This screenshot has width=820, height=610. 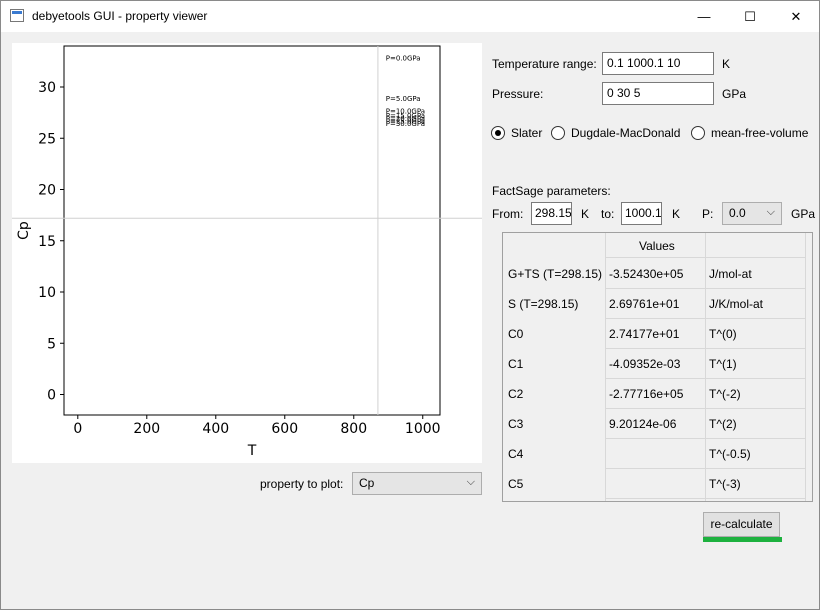 What do you see at coordinates (47, 242) in the screenshot?
I see `y-tick-label: 15` at bounding box center [47, 242].